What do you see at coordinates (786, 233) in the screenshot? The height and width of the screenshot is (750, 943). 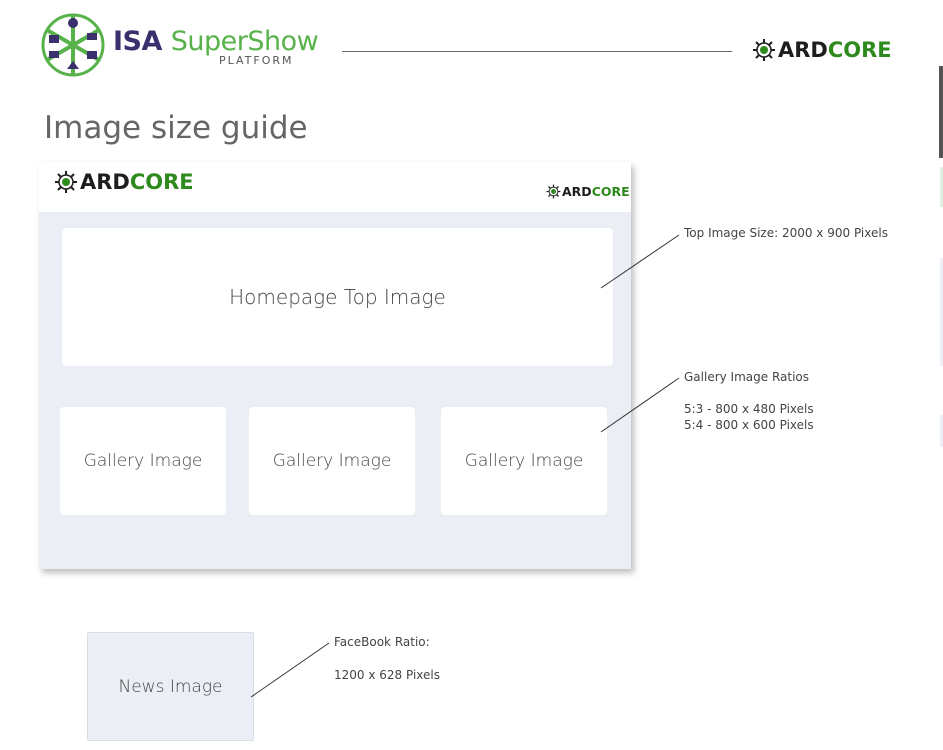 I see `top-image-size-note: Top Image Size: 2000 x 900 Pixels` at bounding box center [786, 233].